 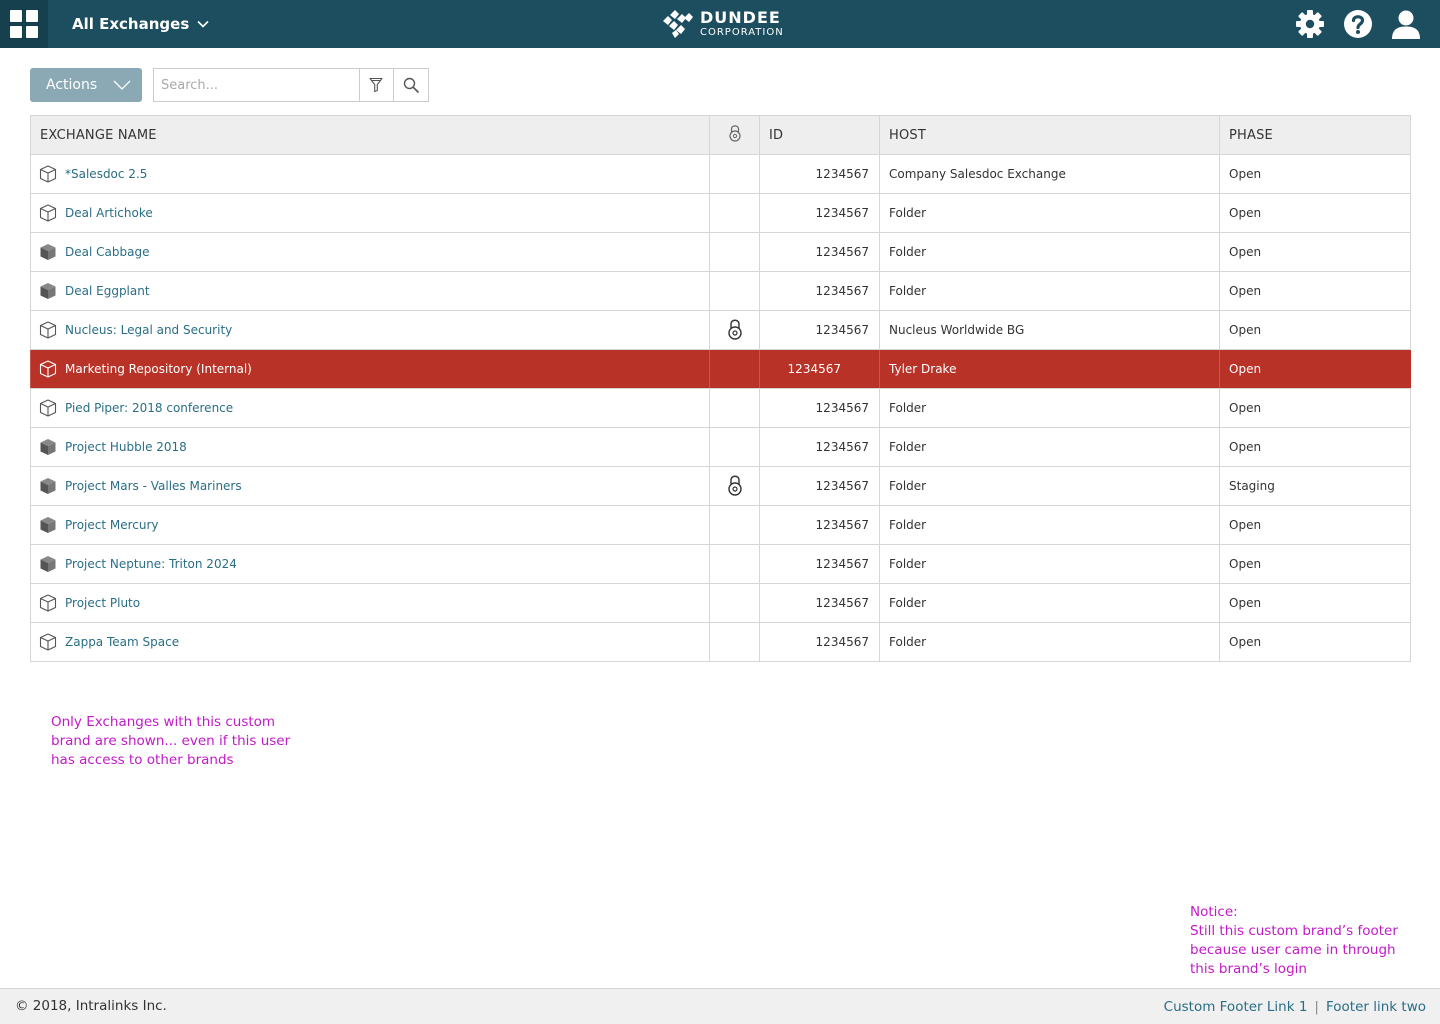 I want to click on search-button, so click(x=410, y=85).